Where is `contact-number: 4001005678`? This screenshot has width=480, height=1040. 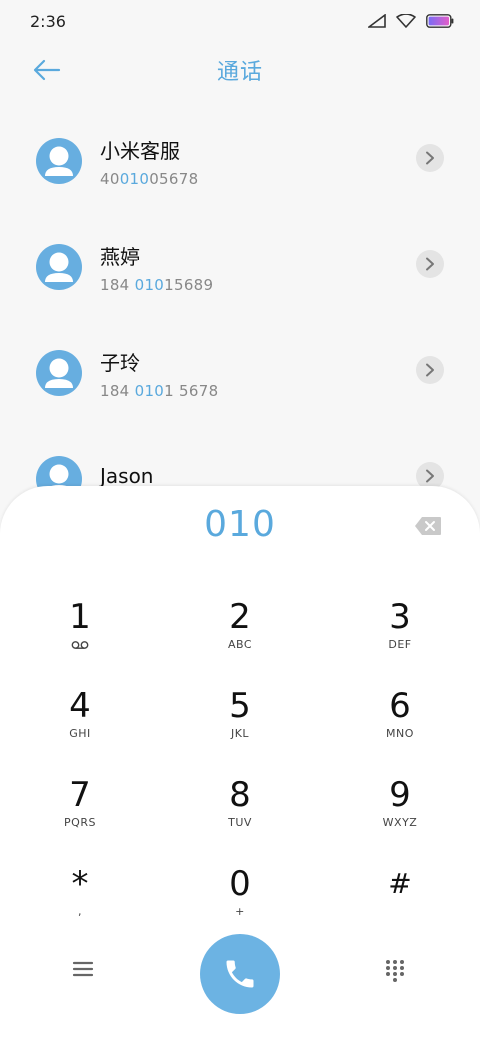
contact-number: 4001005678 is located at coordinates (149, 178).